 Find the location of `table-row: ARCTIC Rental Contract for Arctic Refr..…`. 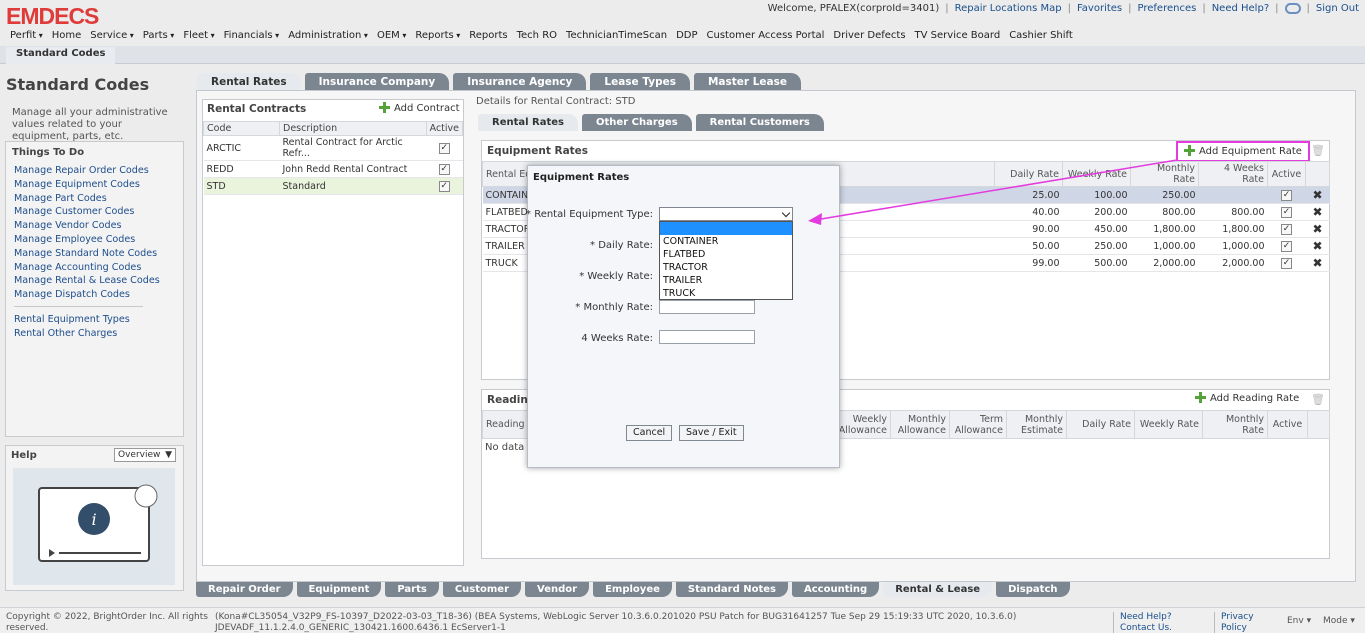

table-row: ARCTIC Rental Contract for Arctic Refr..… is located at coordinates (333, 148).